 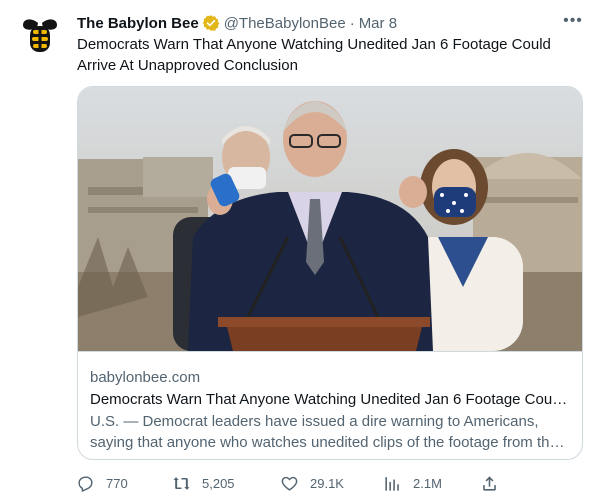 What do you see at coordinates (138, 23) in the screenshot?
I see `author-name: The Babylon Bee` at bounding box center [138, 23].